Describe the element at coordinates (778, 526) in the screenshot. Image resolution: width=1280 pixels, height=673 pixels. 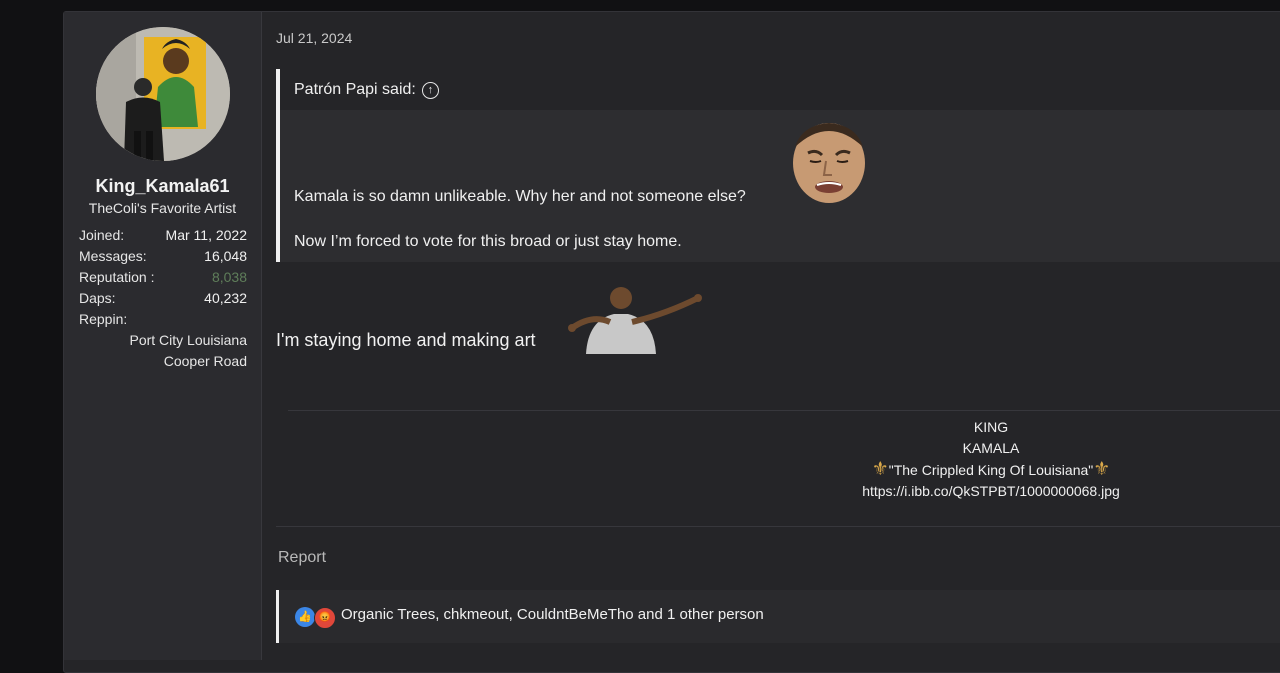
I see `footer-divider` at that location.